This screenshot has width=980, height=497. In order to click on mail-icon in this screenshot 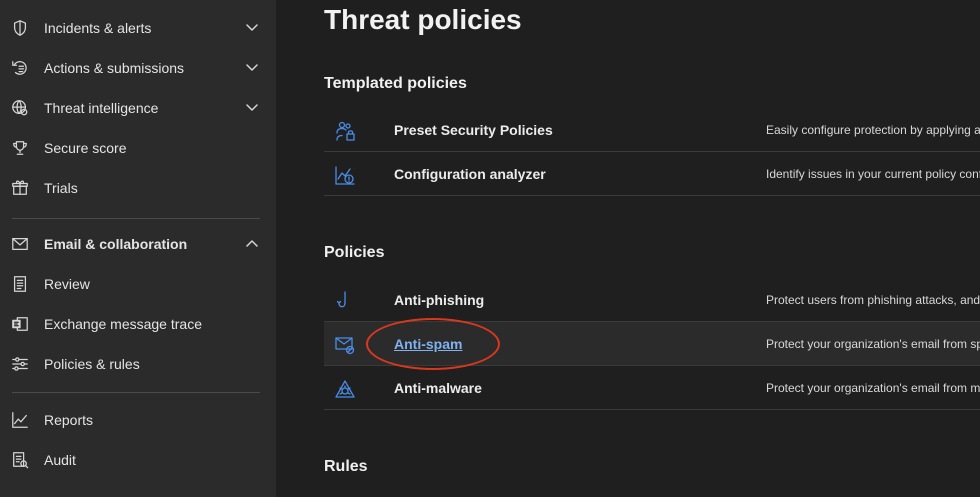, I will do `click(20, 244)`.